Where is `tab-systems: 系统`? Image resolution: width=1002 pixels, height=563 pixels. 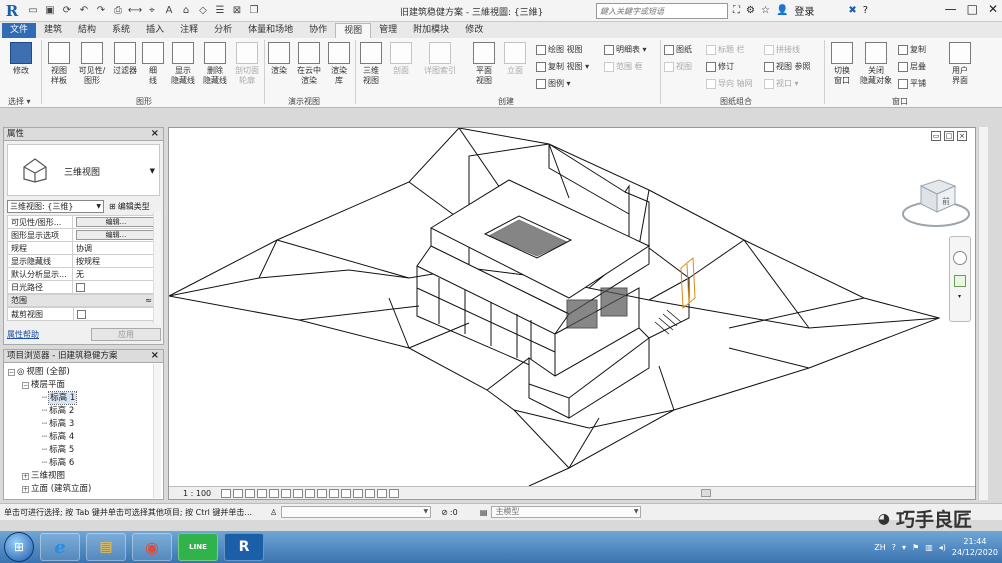 tab-systems: 系统 is located at coordinates (121, 30).